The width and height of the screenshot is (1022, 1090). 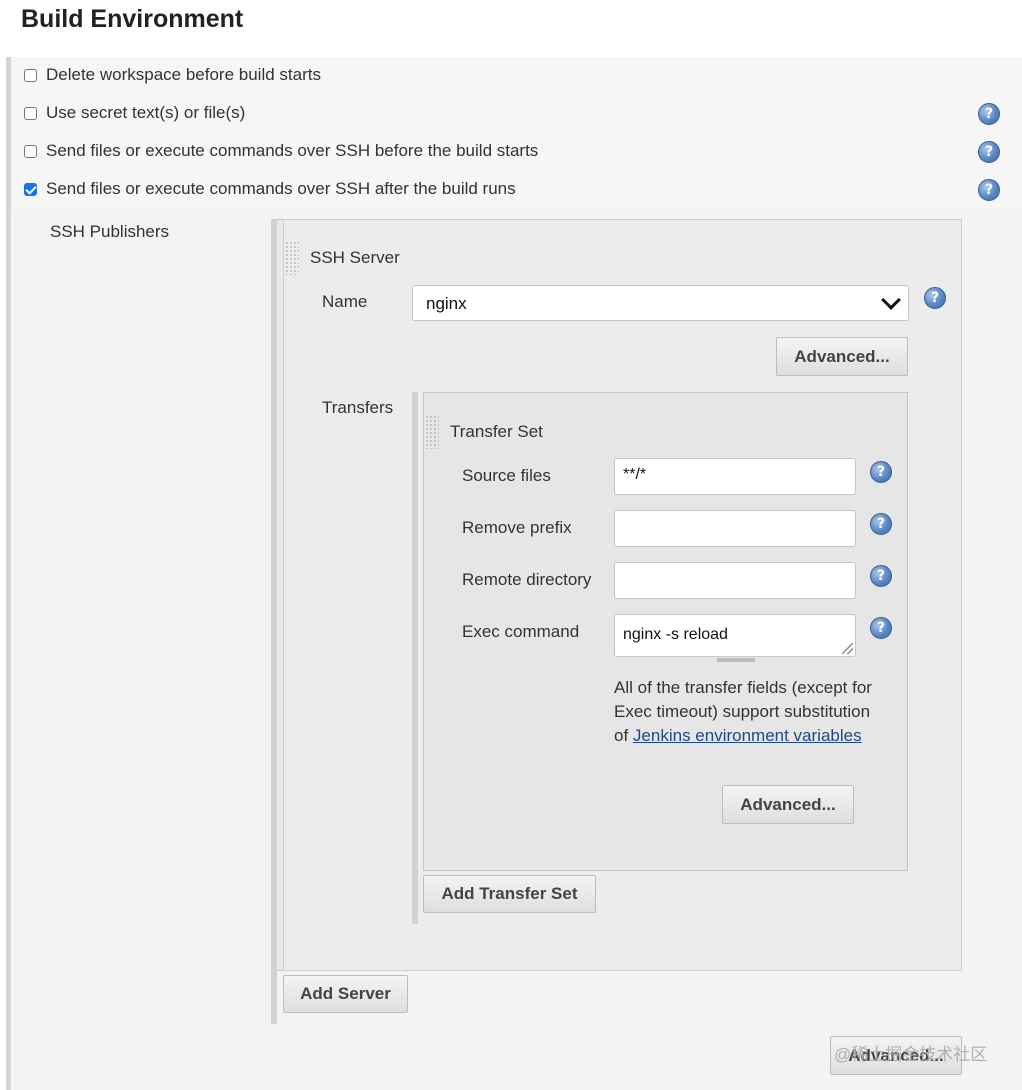 What do you see at coordinates (747, 735) in the screenshot?
I see `jenkins-env-vars-link: Jenkins environment variables` at bounding box center [747, 735].